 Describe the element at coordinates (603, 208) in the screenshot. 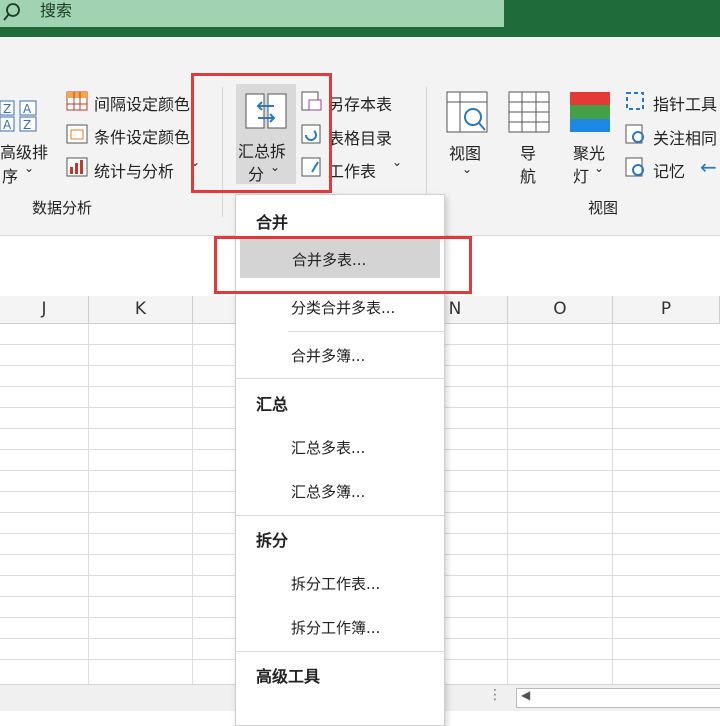

I see `group-label-view: 视图` at that location.